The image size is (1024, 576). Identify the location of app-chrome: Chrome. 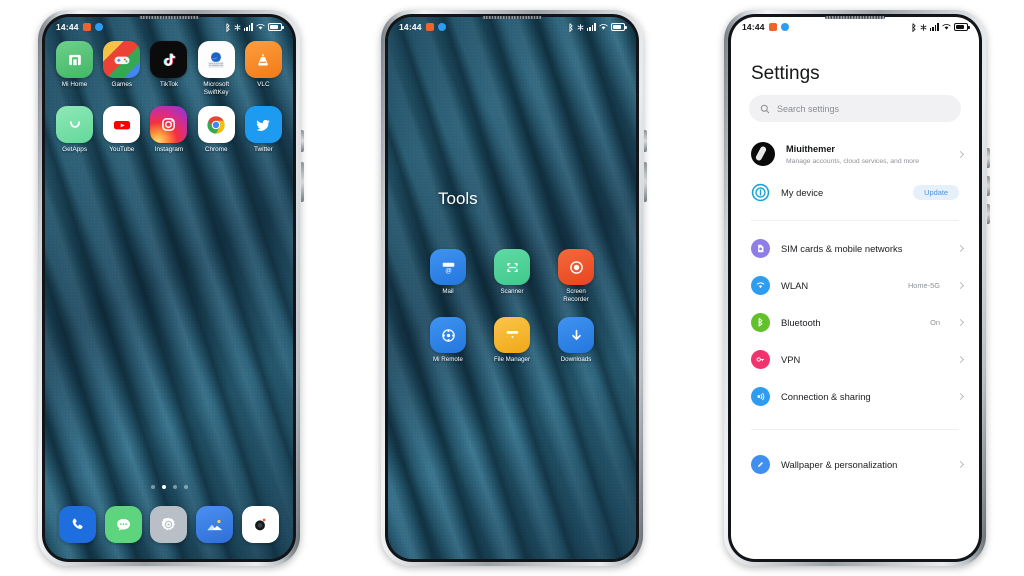
(216, 130).